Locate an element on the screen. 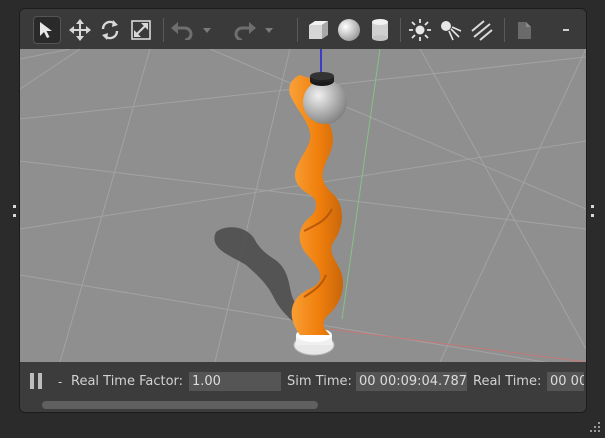 Image resolution: width=605 pixels, height=438 pixels. redo-history-button is located at coordinates (269, 30).